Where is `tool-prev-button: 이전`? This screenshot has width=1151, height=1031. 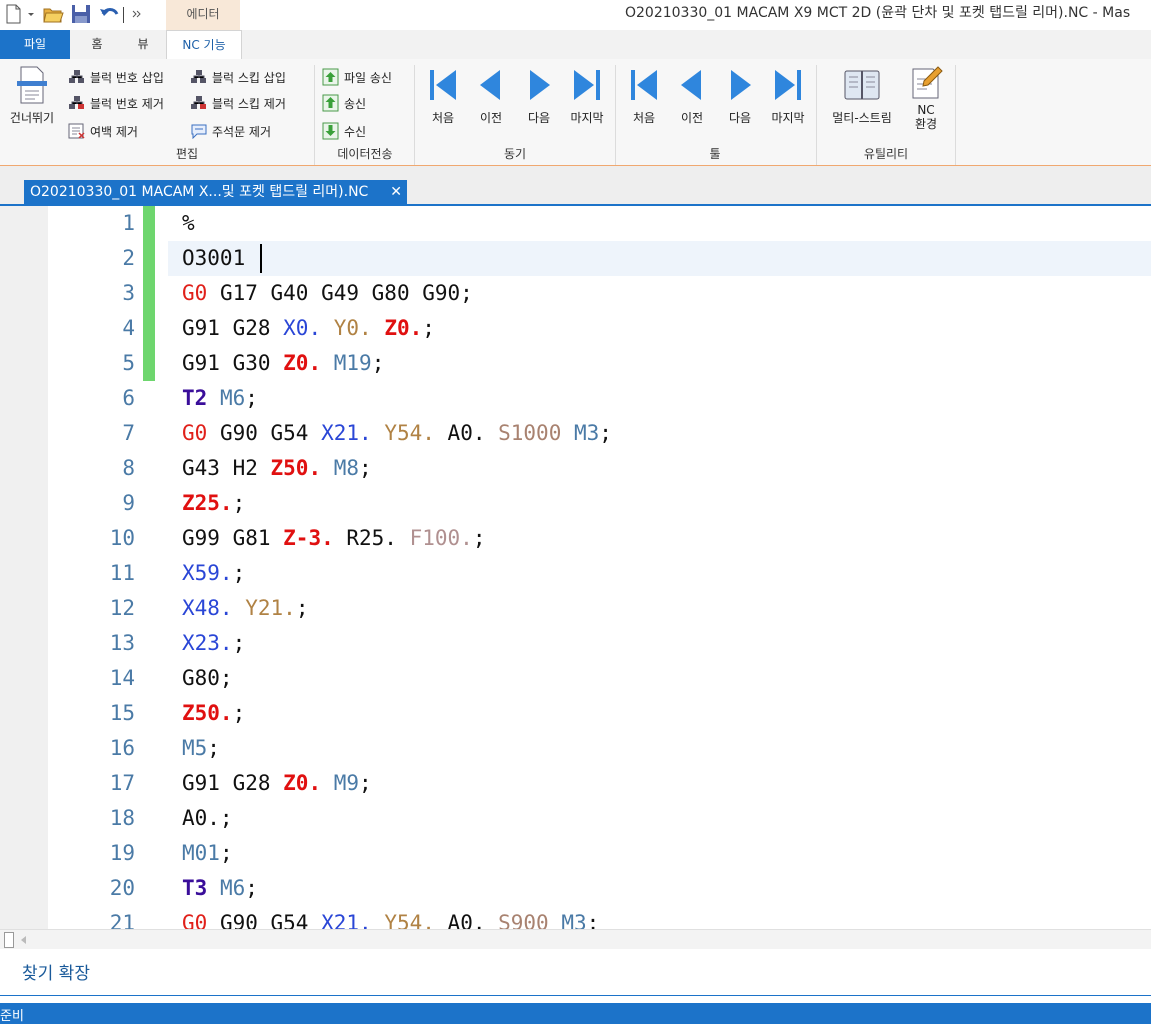 tool-prev-button: 이전 is located at coordinates (692, 96).